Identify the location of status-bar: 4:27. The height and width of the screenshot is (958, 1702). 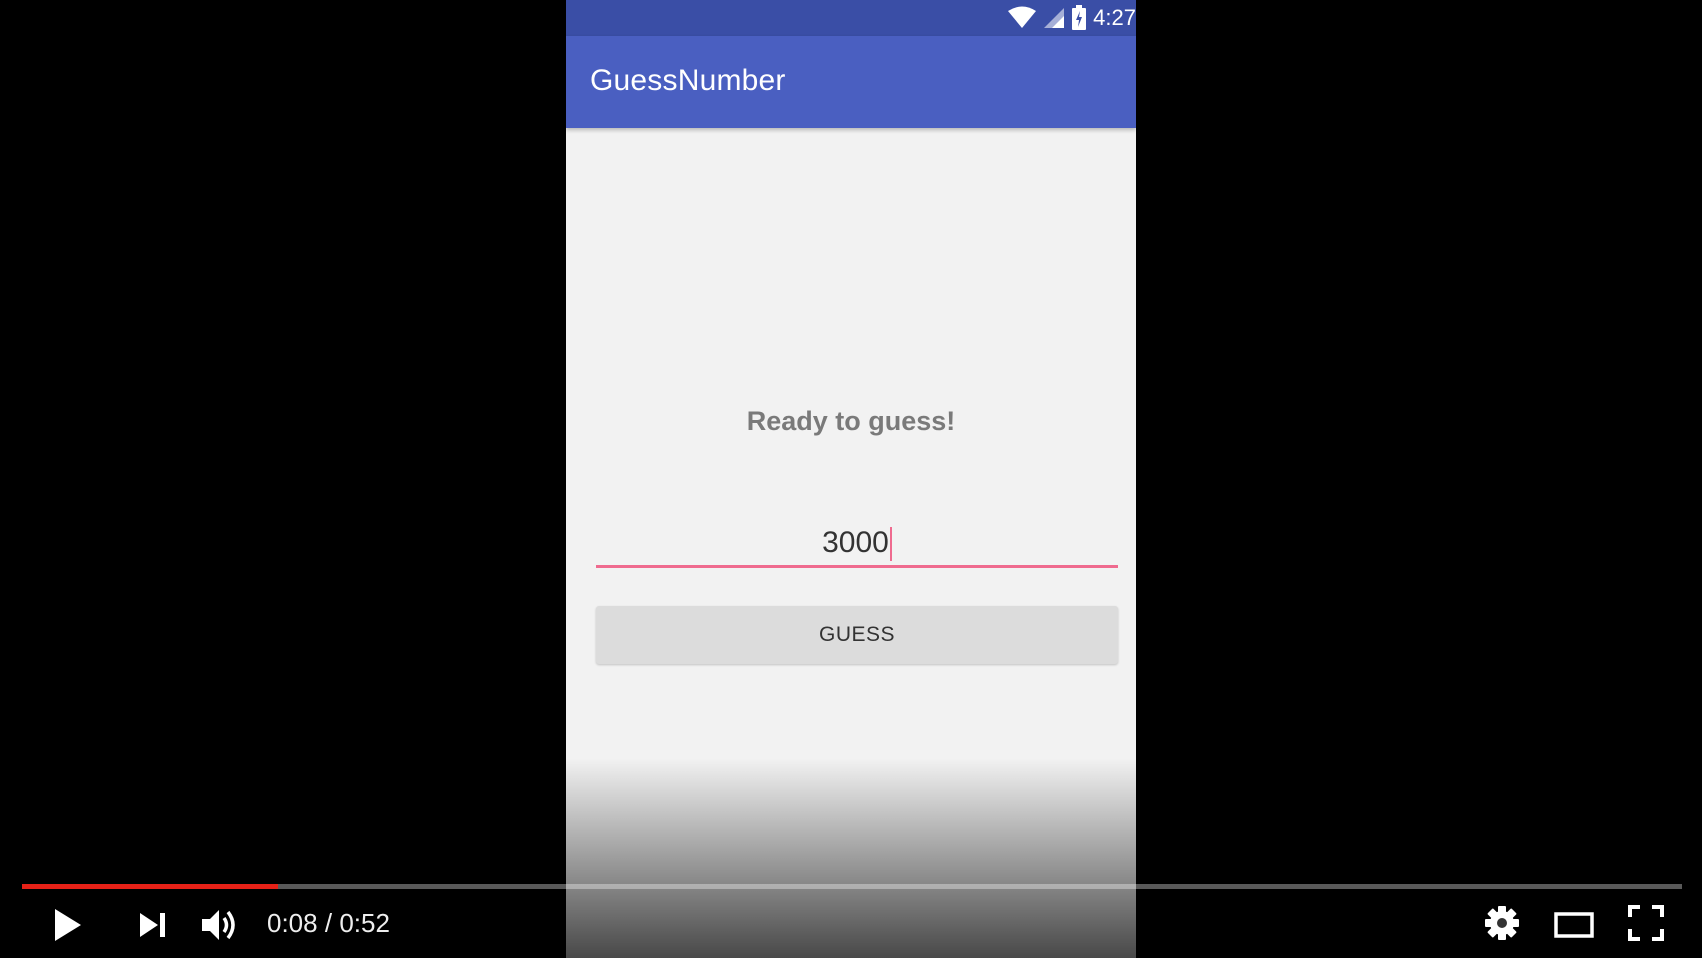
(851, 18).